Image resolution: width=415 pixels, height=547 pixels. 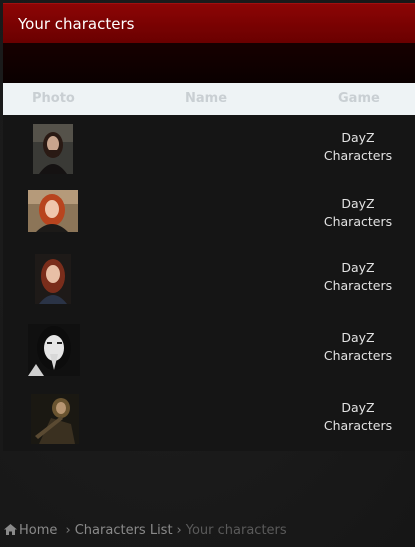 I want to click on header-strip, so click(x=209, y=63).